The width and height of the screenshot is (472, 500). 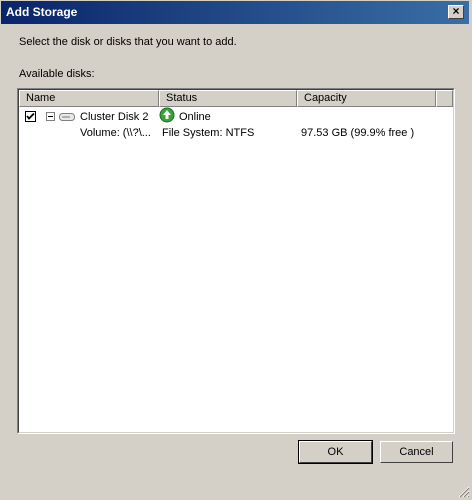 What do you see at coordinates (464, 492) in the screenshot?
I see `resize-grip-icon` at bounding box center [464, 492].